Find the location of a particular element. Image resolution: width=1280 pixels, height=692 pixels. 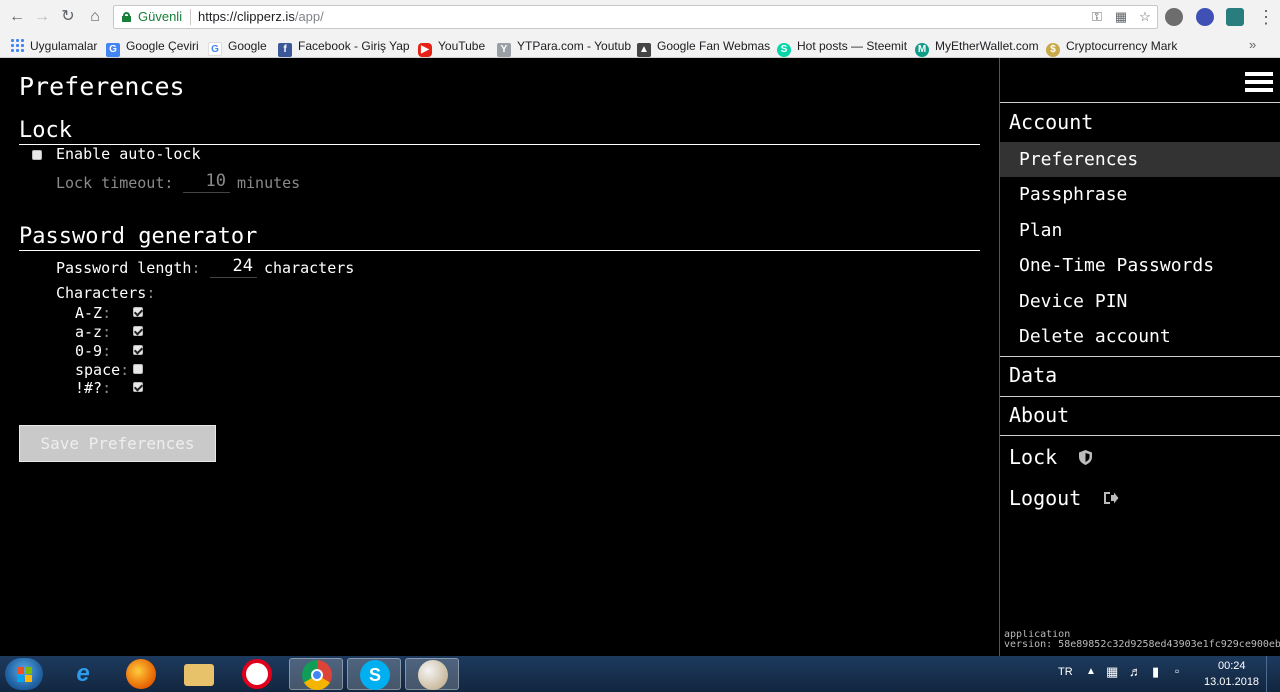

extension-square-icon is located at coordinates (1235, 17).